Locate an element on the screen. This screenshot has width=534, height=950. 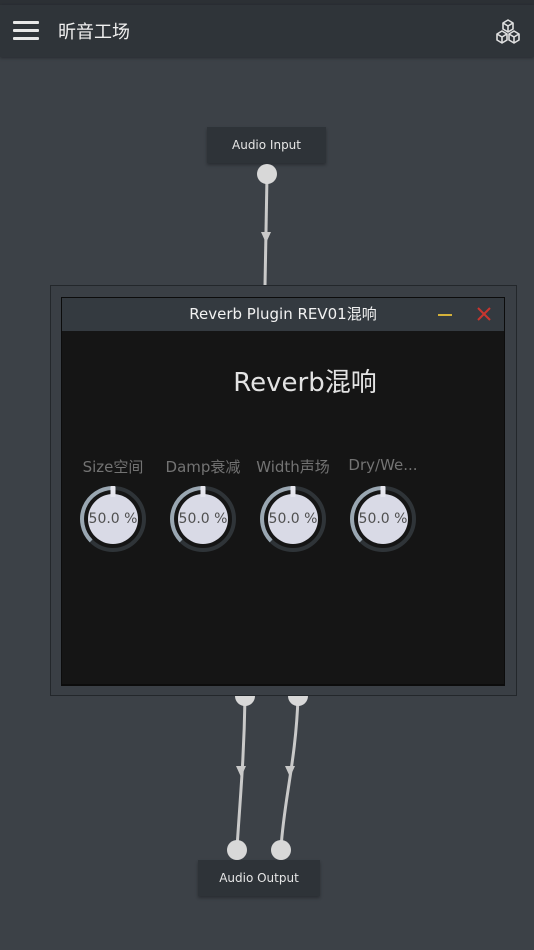
plugin-window-edge is located at coordinates (283, 685).